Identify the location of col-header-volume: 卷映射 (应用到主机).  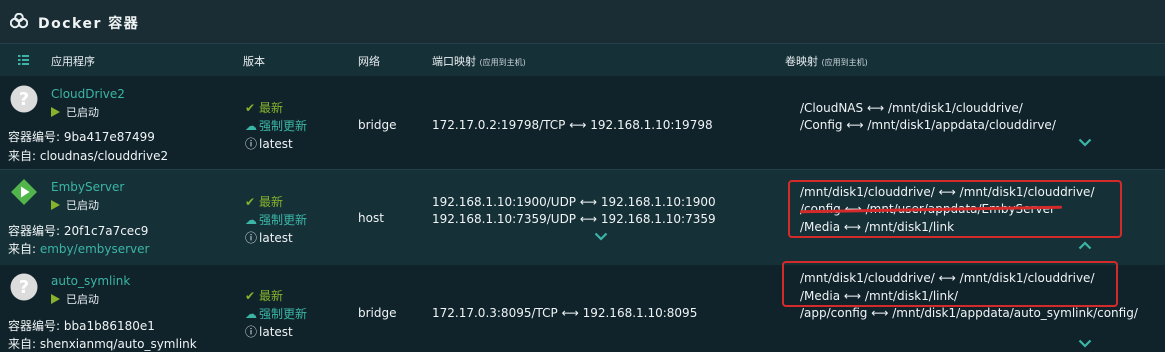
(826, 61).